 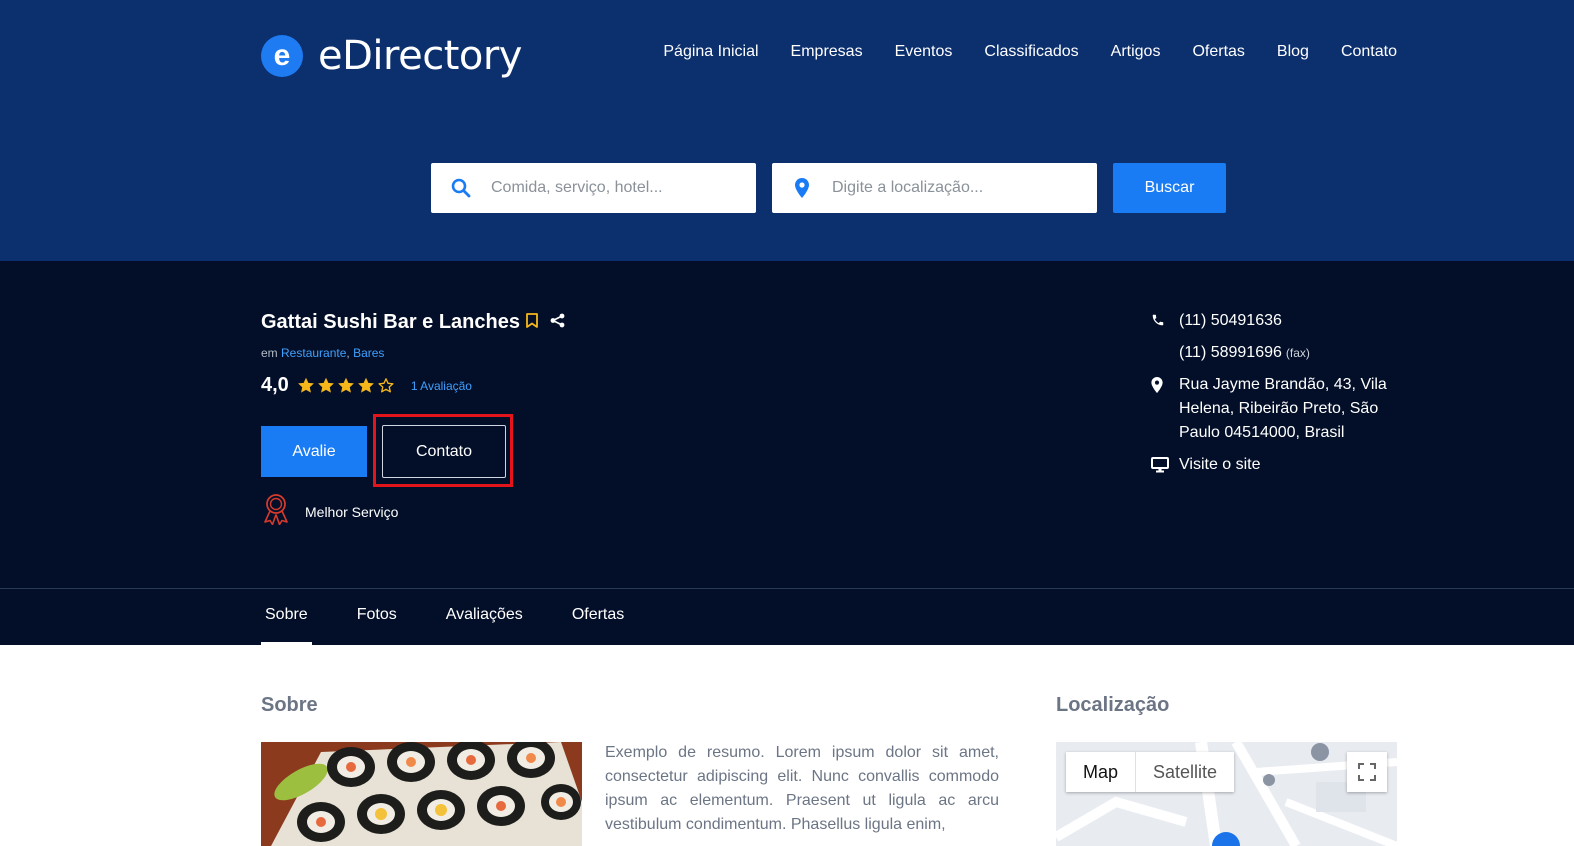 I want to click on fullscreen-icon, so click(x=1367, y=772).